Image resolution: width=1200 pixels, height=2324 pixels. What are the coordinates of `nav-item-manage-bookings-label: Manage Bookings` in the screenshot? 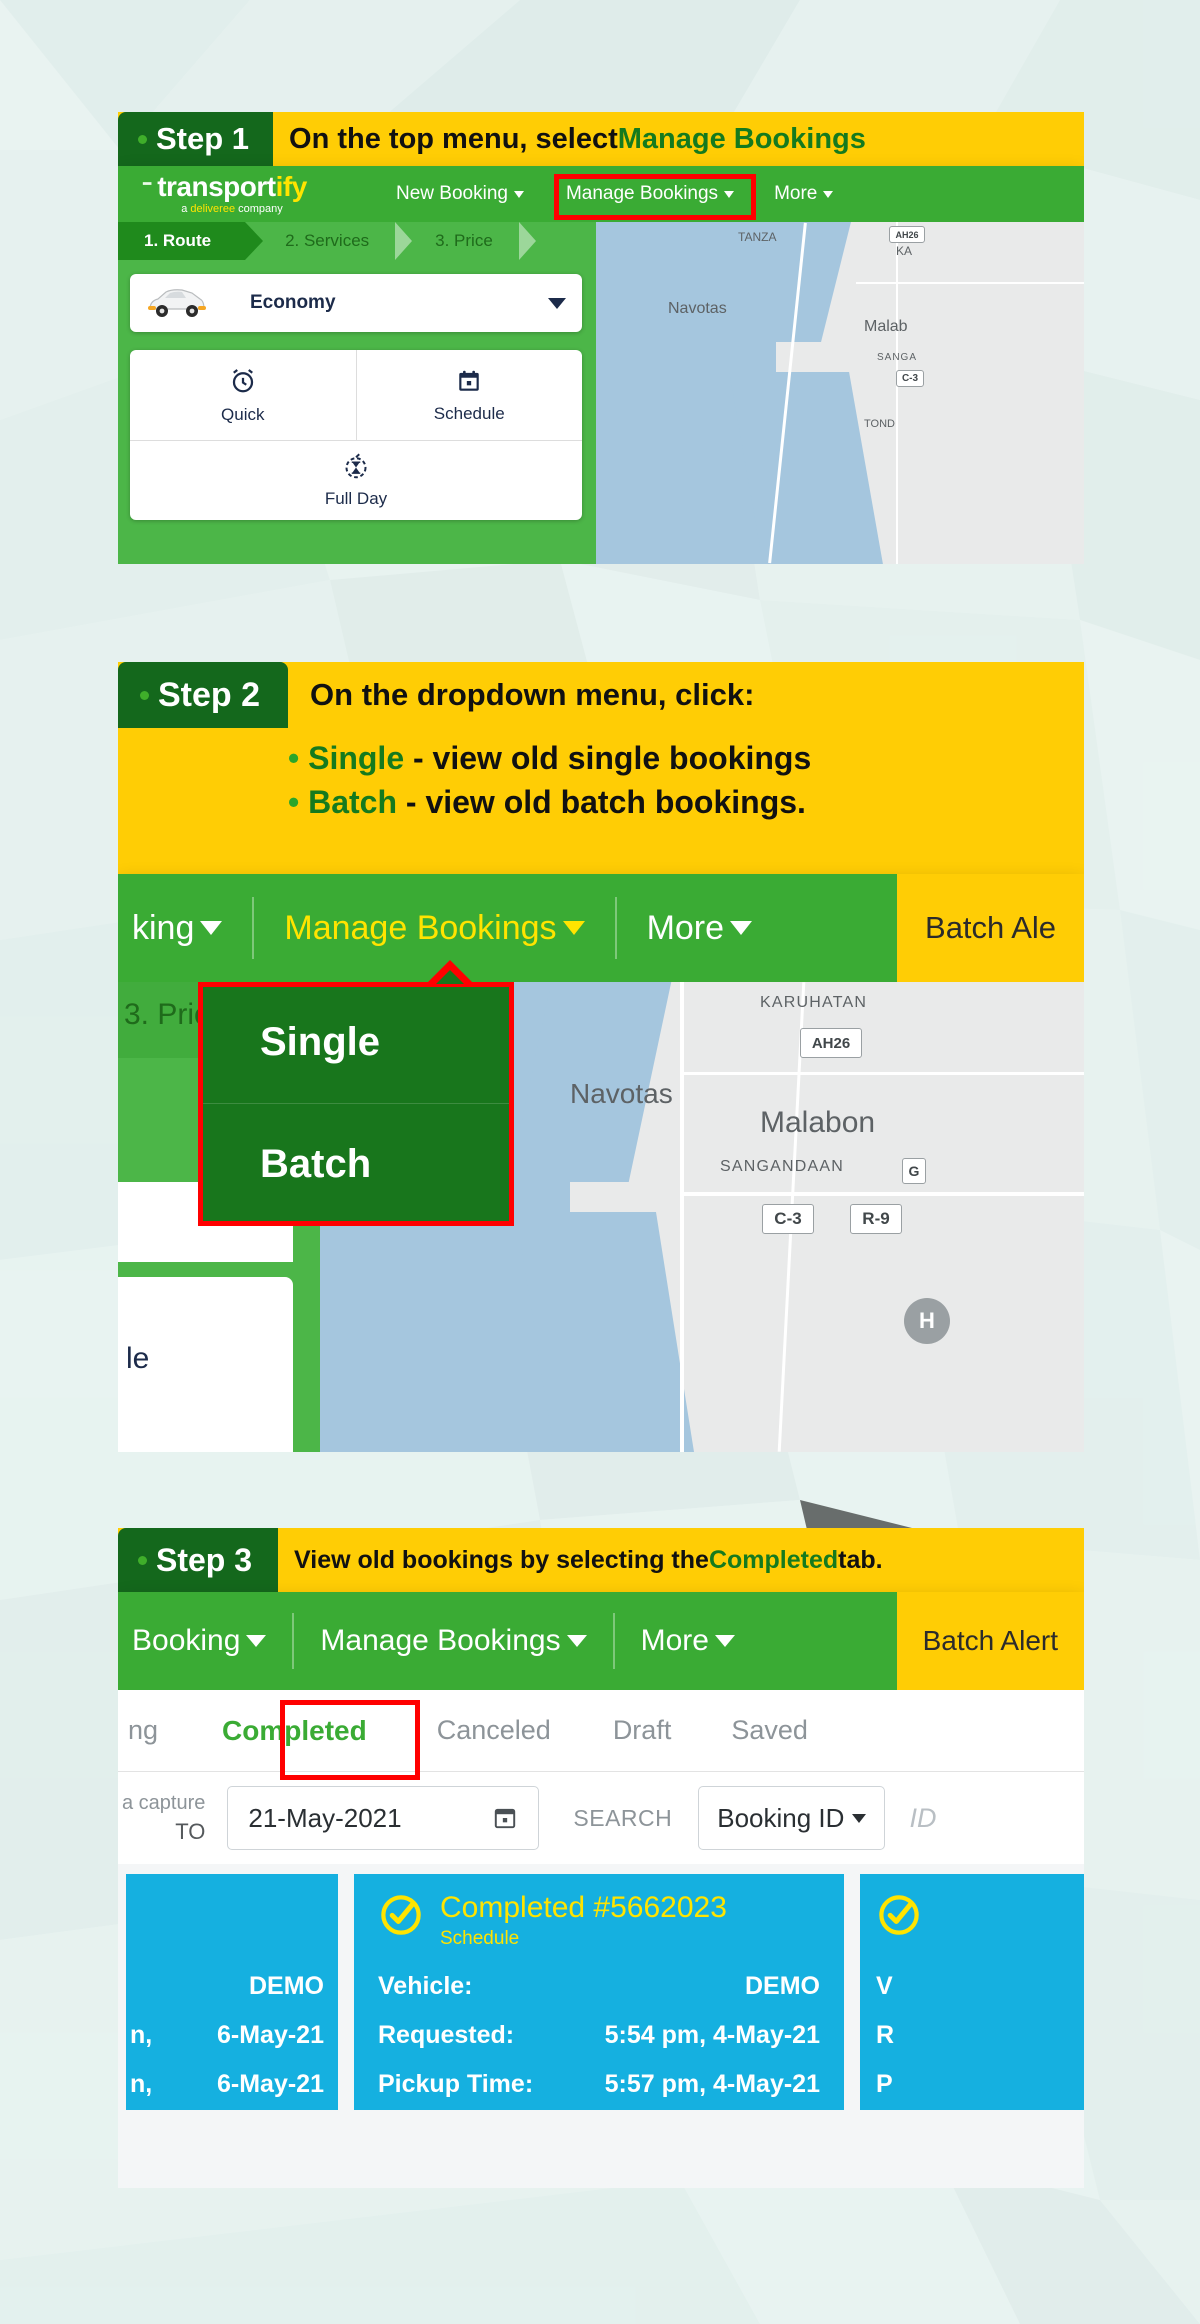 It's located at (420, 927).